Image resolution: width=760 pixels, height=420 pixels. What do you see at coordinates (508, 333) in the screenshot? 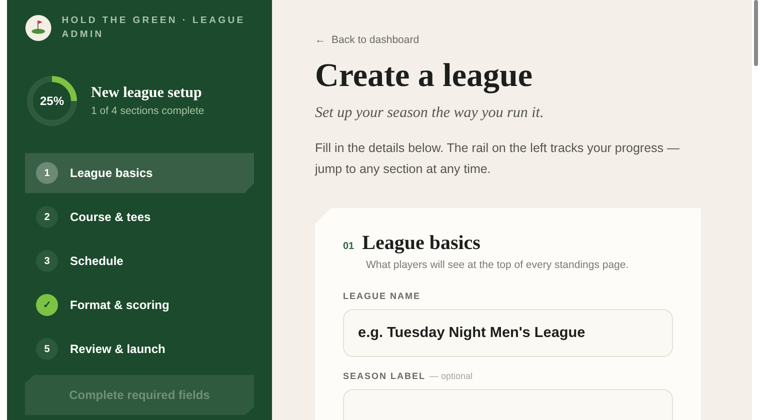
I see `input-field: e.g. Tuesday Night Men's League` at bounding box center [508, 333].